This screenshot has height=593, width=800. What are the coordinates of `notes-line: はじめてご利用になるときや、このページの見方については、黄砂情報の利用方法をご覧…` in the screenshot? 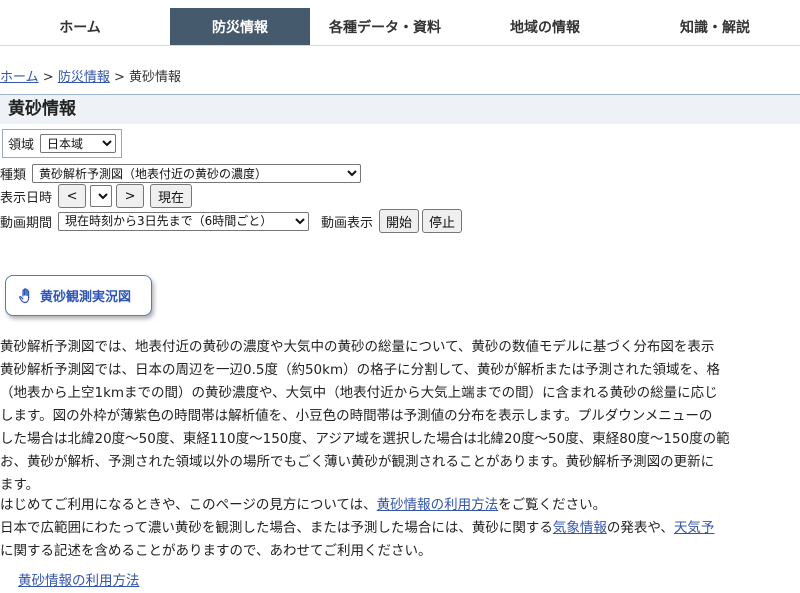 It's located at (400, 505).